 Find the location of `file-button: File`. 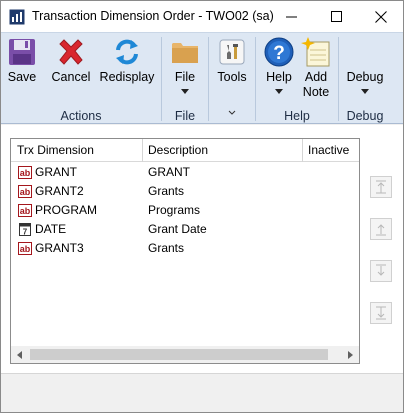

file-button: File is located at coordinates (185, 69).